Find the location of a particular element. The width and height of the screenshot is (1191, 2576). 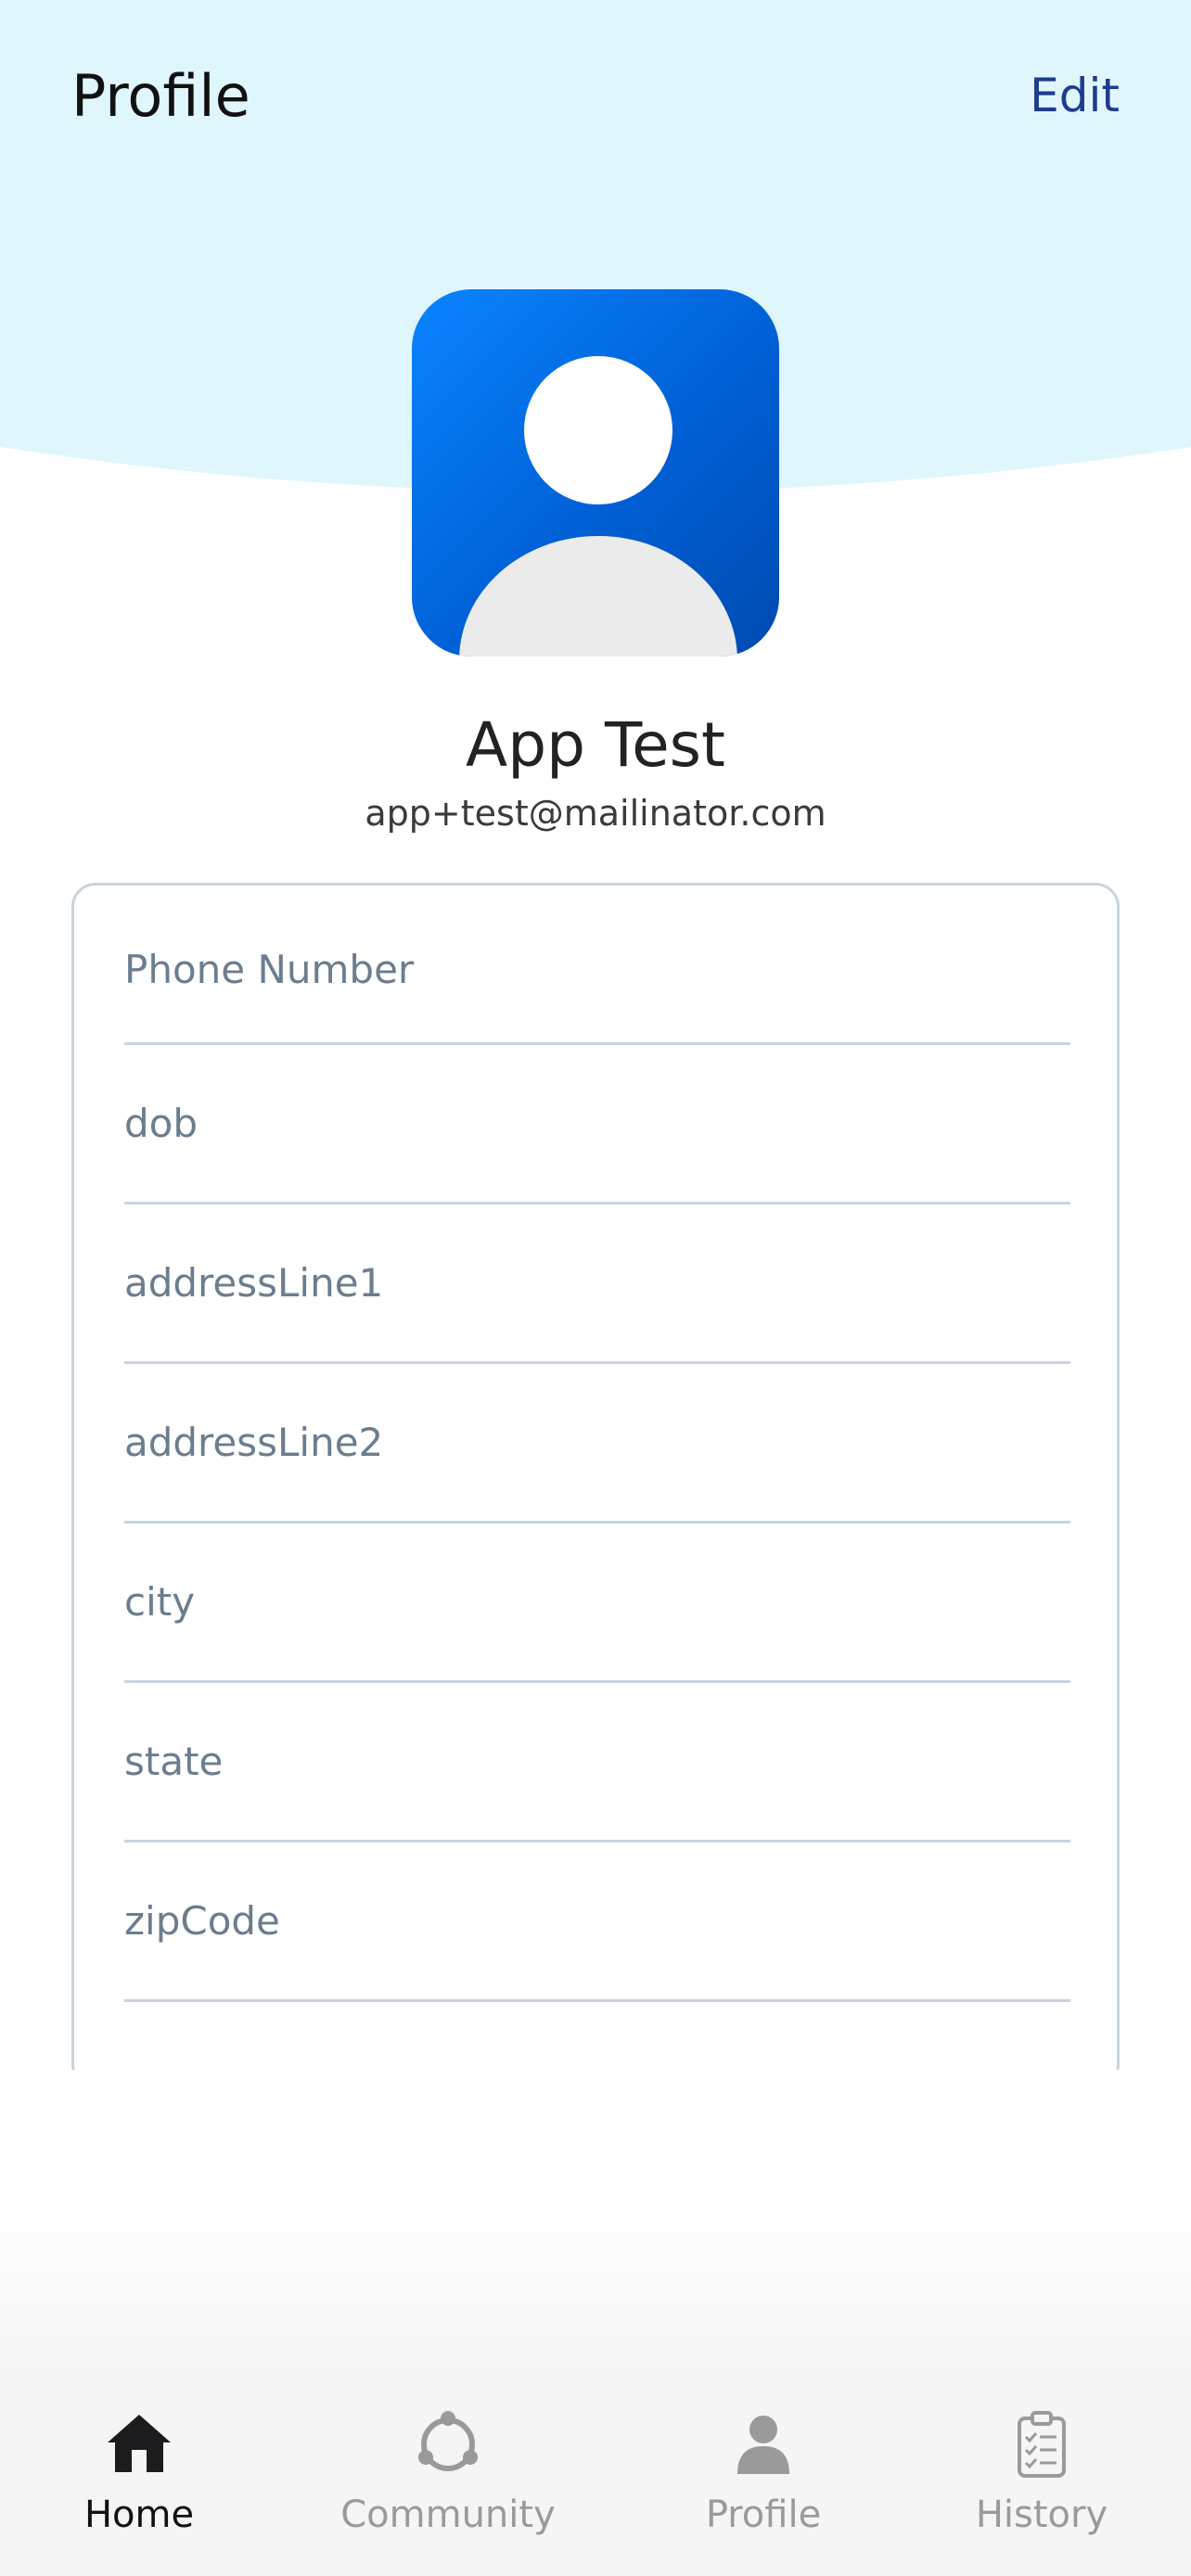

avatar is located at coordinates (595, 473).